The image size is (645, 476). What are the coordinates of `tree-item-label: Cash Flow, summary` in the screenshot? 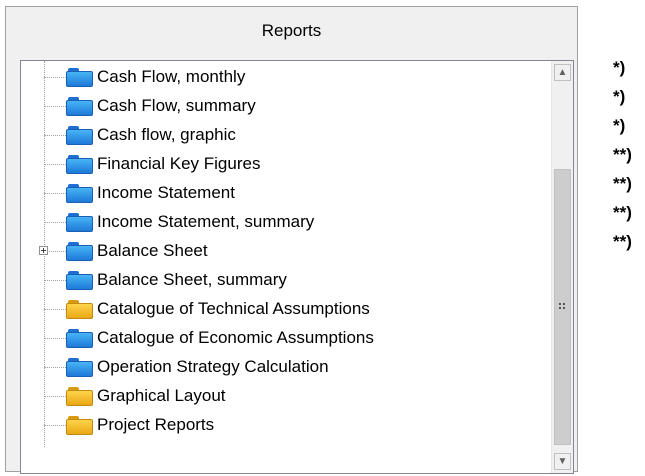 It's located at (176, 105).